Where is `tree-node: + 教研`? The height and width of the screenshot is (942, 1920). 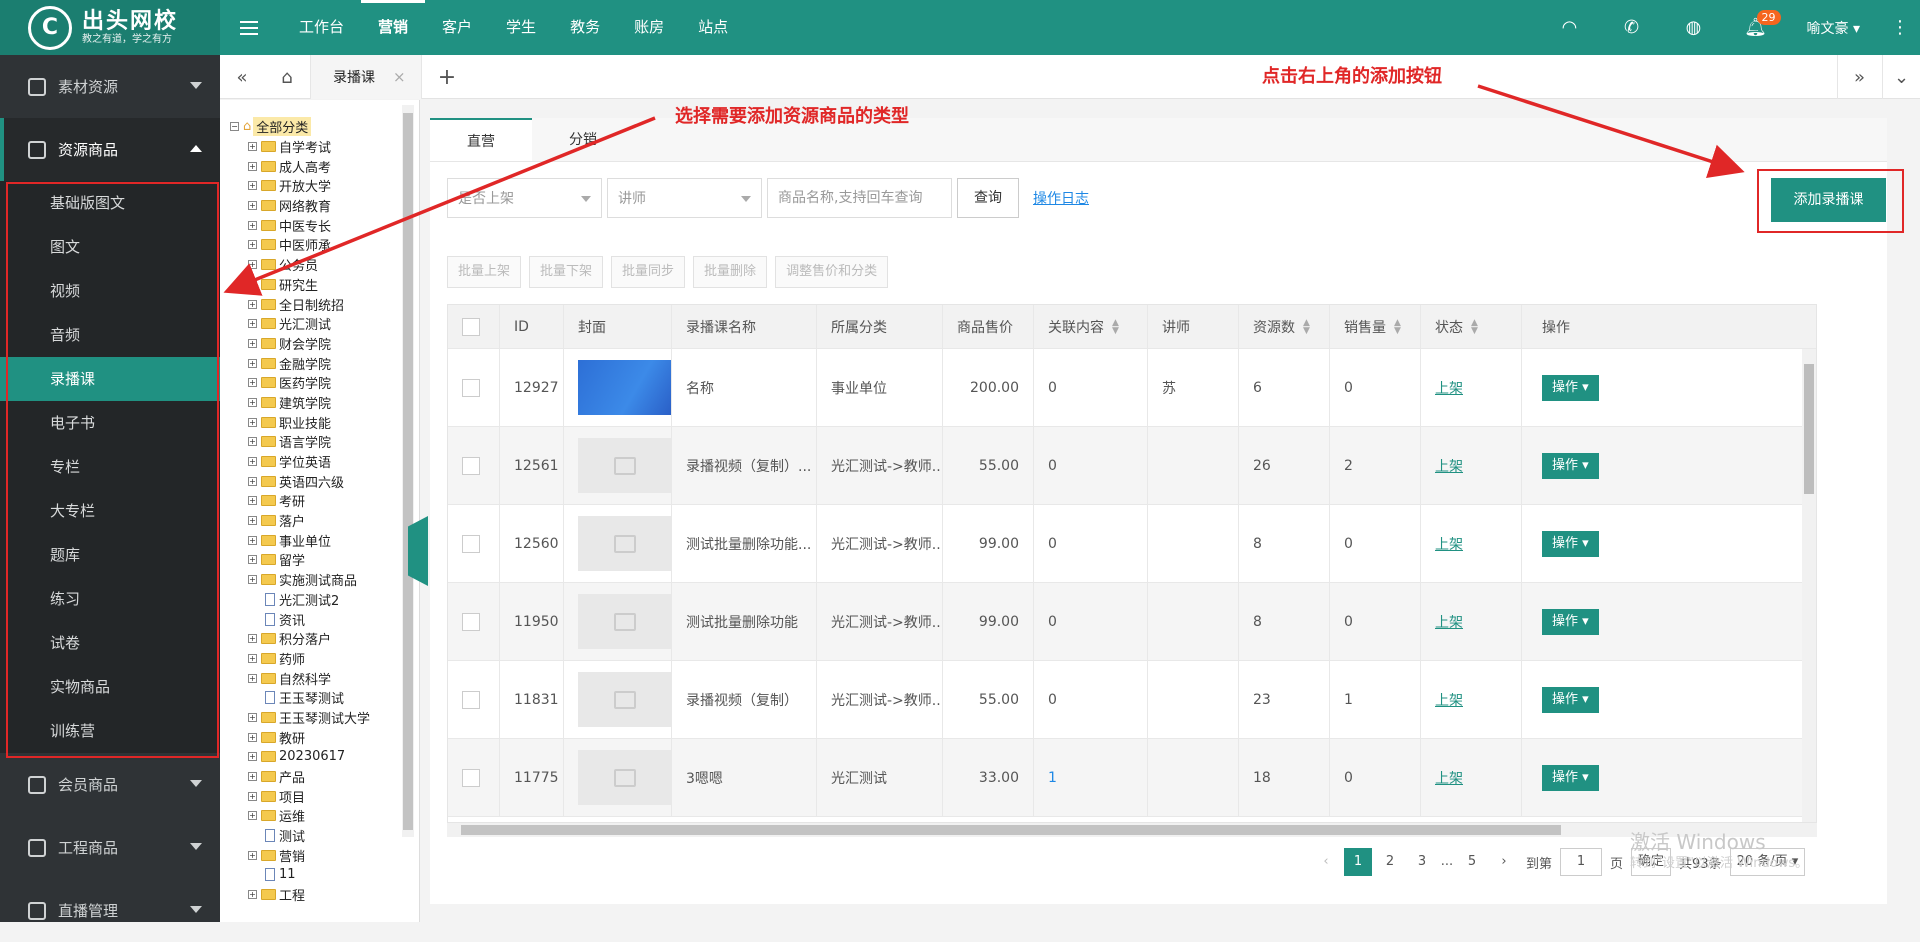
tree-node: + 教研 is located at coordinates (333, 737).